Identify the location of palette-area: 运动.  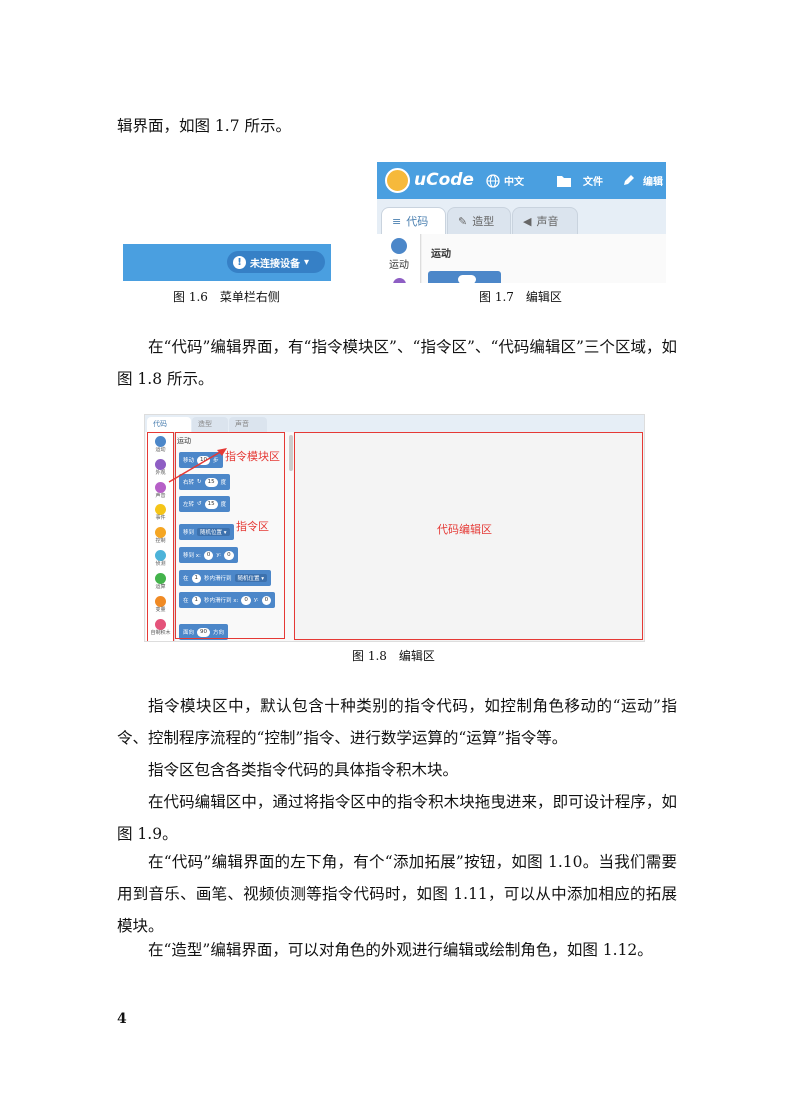
(544, 258).